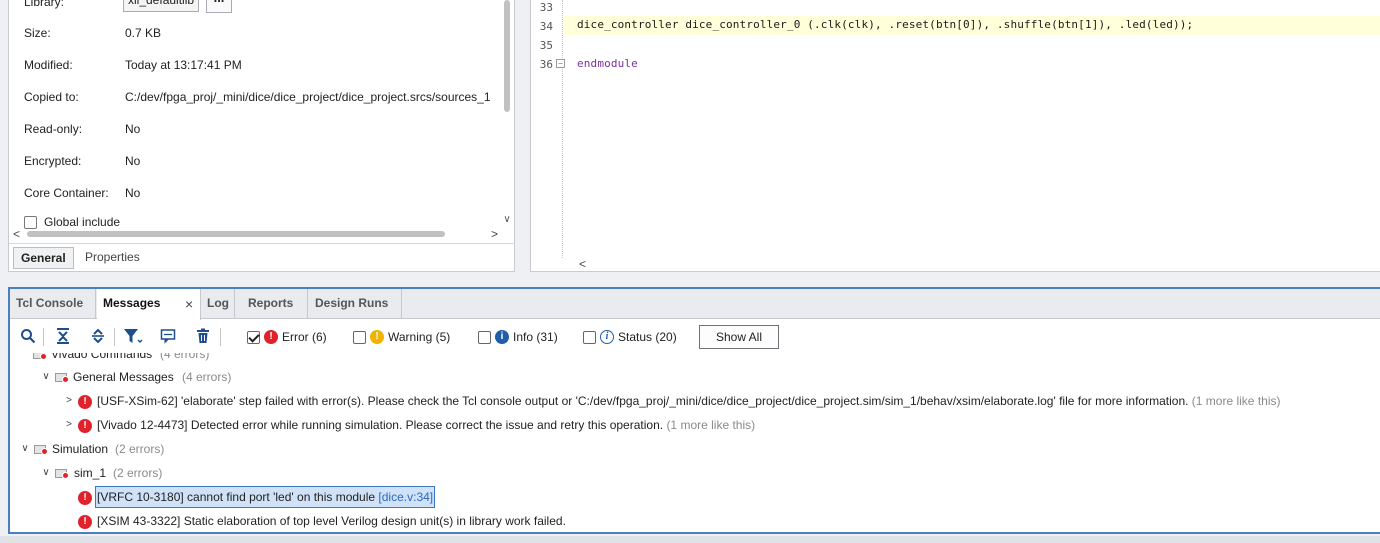  What do you see at coordinates (51, 97) in the screenshot?
I see `copied-to-label: Copied to:` at bounding box center [51, 97].